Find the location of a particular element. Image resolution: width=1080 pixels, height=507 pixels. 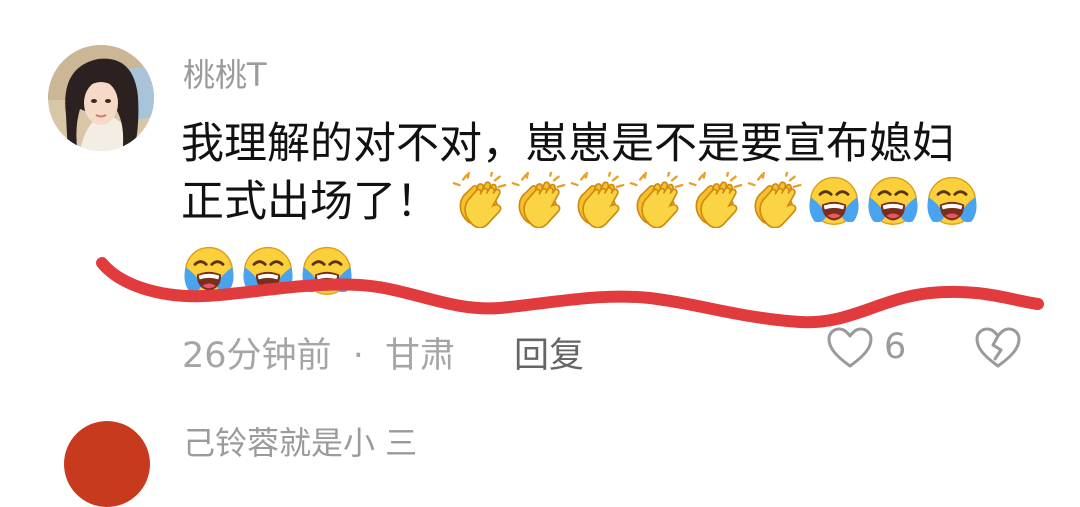

avatar is located at coordinates (101, 98).